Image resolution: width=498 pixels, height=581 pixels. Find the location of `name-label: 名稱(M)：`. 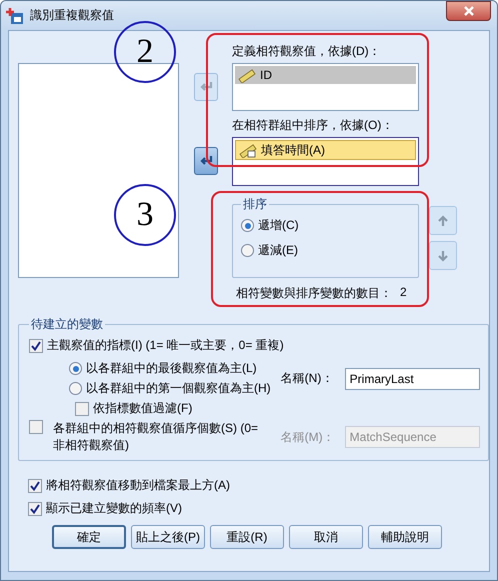

name-label: 名稱(M)： is located at coordinates (307, 437).